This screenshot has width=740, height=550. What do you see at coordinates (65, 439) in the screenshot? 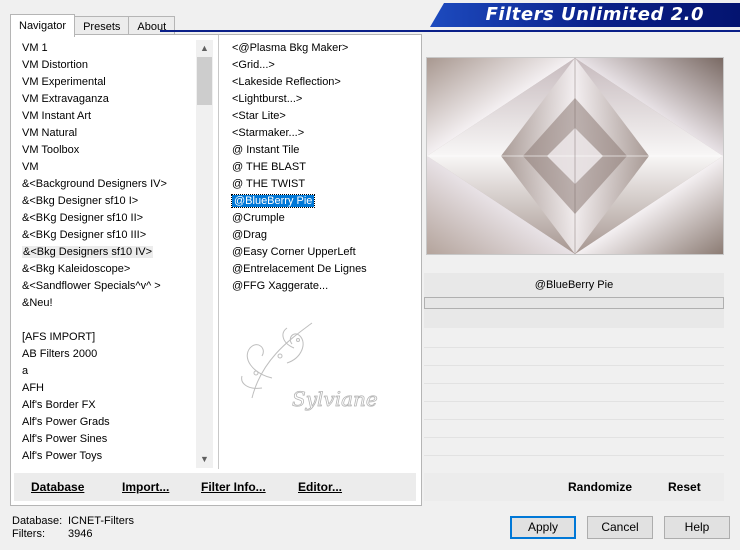
I see `category-item-label: Alf's Power Sines` at bounding box center [65, 439].